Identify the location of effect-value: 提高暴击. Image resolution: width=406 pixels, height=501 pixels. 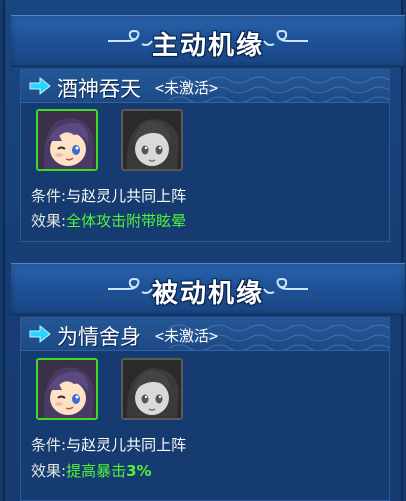
(96, 471).